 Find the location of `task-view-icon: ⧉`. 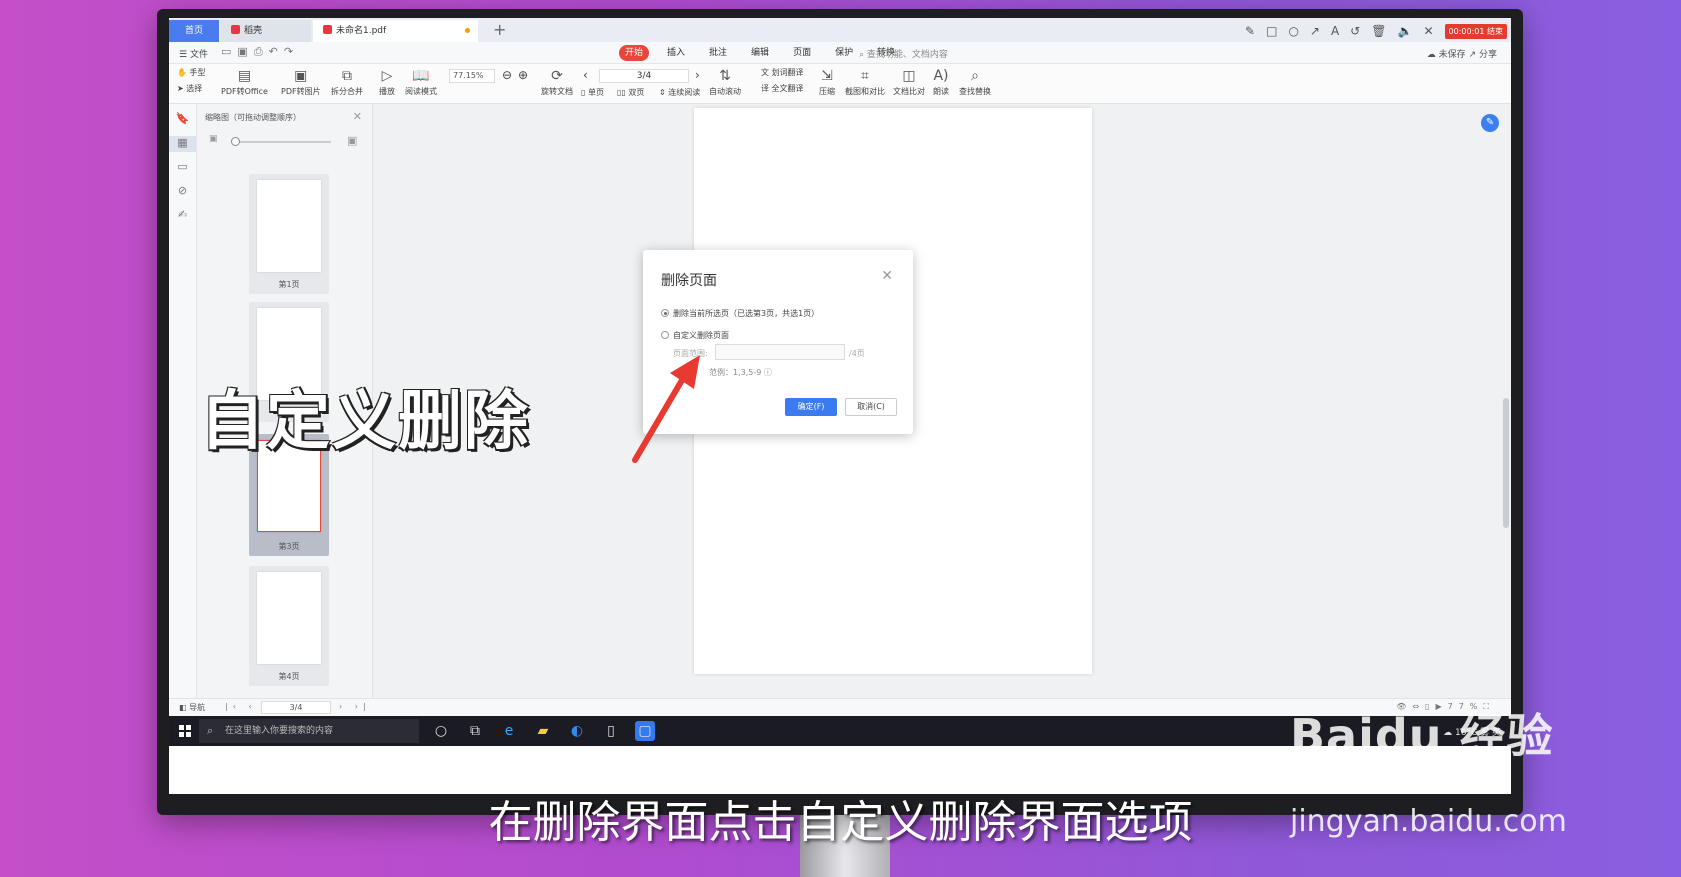

task-view-icon: ⧉ is located at coordinates (475, 731).